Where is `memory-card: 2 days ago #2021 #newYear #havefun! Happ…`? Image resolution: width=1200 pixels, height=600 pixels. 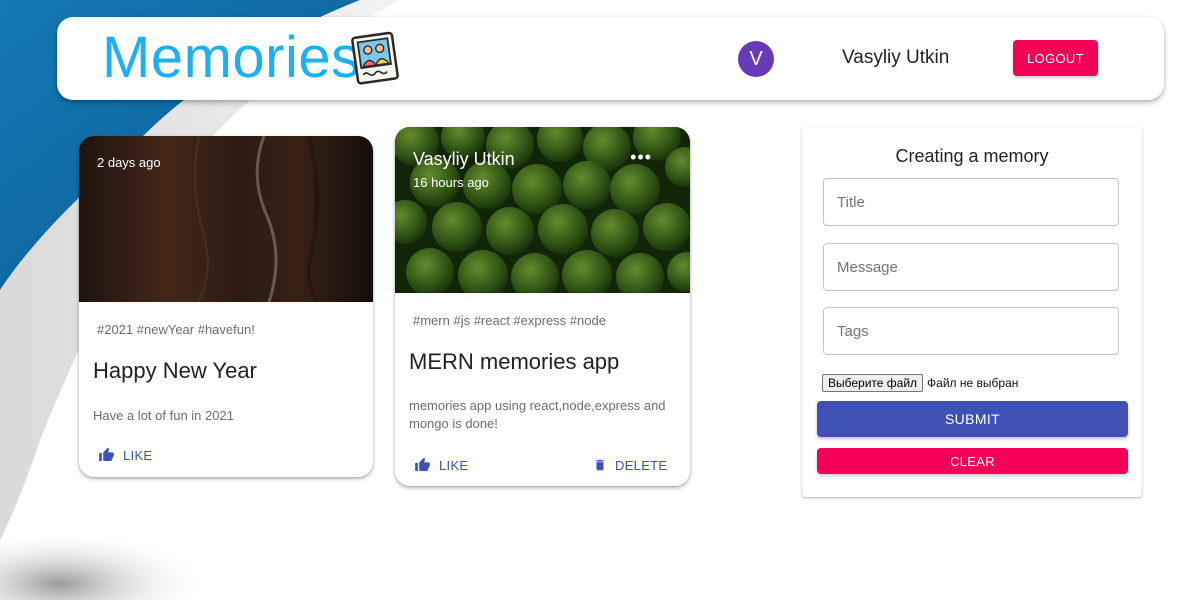 memory-card: 2 days ago #2021 #newYear #havefun! Happ… is located at coordinates (226, 306).